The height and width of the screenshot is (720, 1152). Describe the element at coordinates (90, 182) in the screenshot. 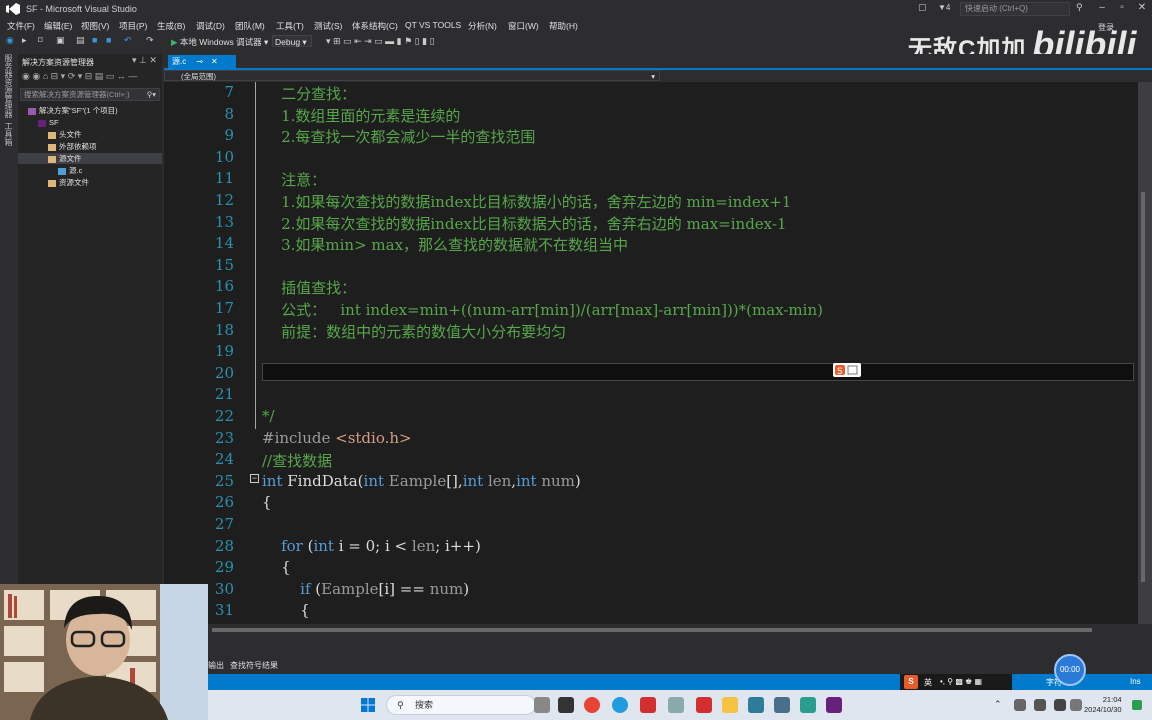

I see `tree-item: 资源文件` at that location.